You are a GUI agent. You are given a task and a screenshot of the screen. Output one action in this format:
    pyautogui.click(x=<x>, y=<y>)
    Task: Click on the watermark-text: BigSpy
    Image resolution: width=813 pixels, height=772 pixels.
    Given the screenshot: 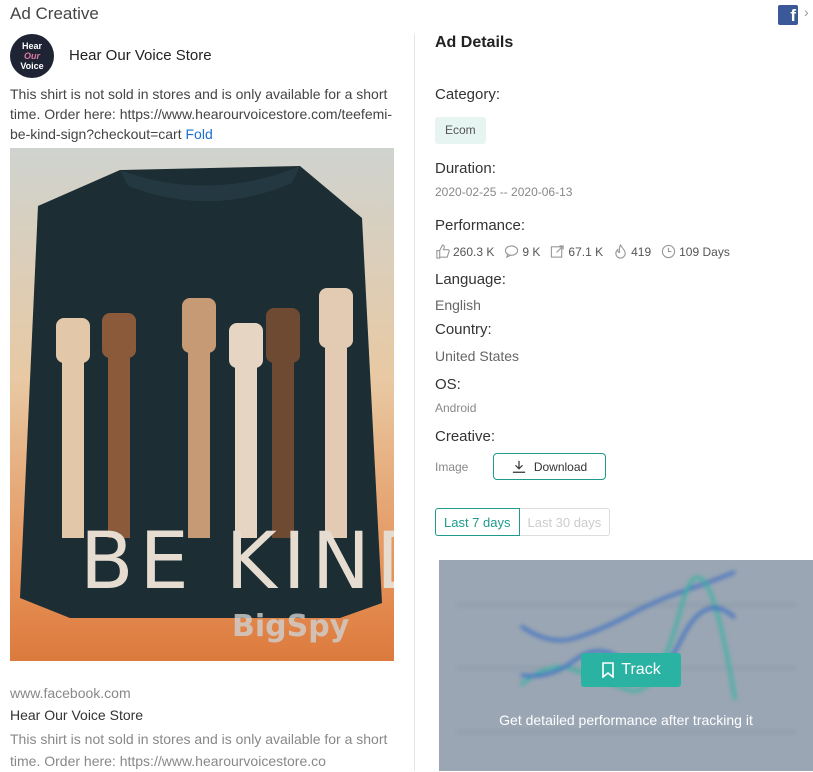 What is the action you would take?
    pyautogui.click(x=291, y=626)
    